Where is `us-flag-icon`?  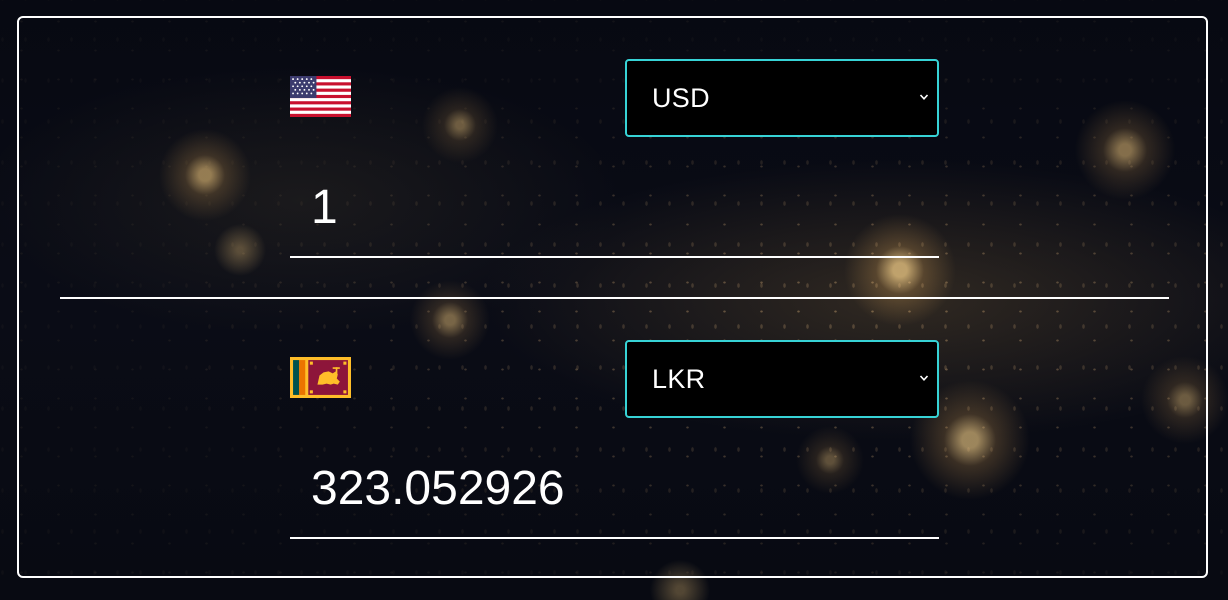
us-flag-icon is located at coordinates (320, 96).